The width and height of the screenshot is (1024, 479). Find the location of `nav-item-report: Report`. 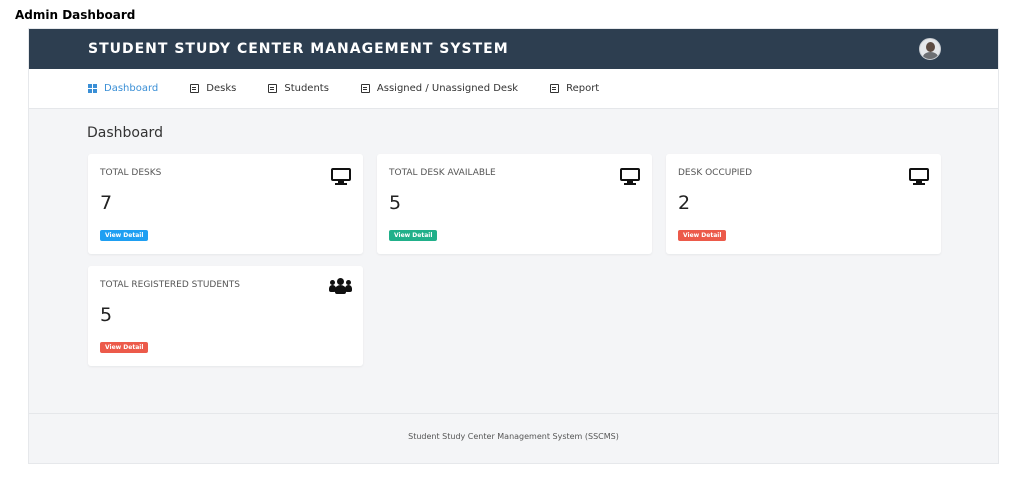

nav-item-report: Report is located at coordinates (574, 88).